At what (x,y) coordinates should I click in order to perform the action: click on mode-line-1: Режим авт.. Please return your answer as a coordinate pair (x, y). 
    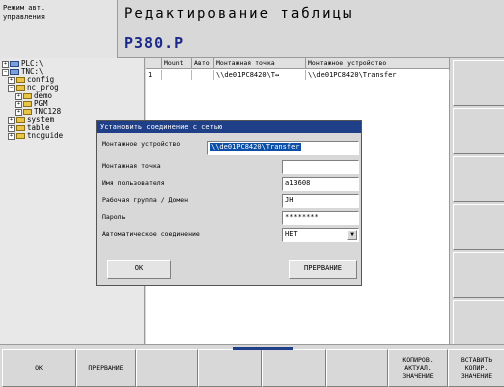
    Looking at the image, I should click on (24, 8).